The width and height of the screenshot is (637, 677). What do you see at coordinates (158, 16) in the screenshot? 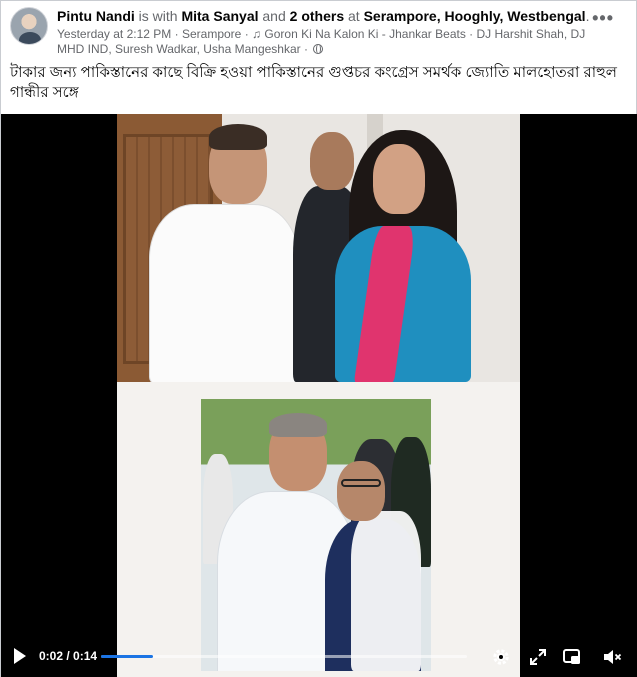
I see `with-text: is with` at bounding box center [158, 16].